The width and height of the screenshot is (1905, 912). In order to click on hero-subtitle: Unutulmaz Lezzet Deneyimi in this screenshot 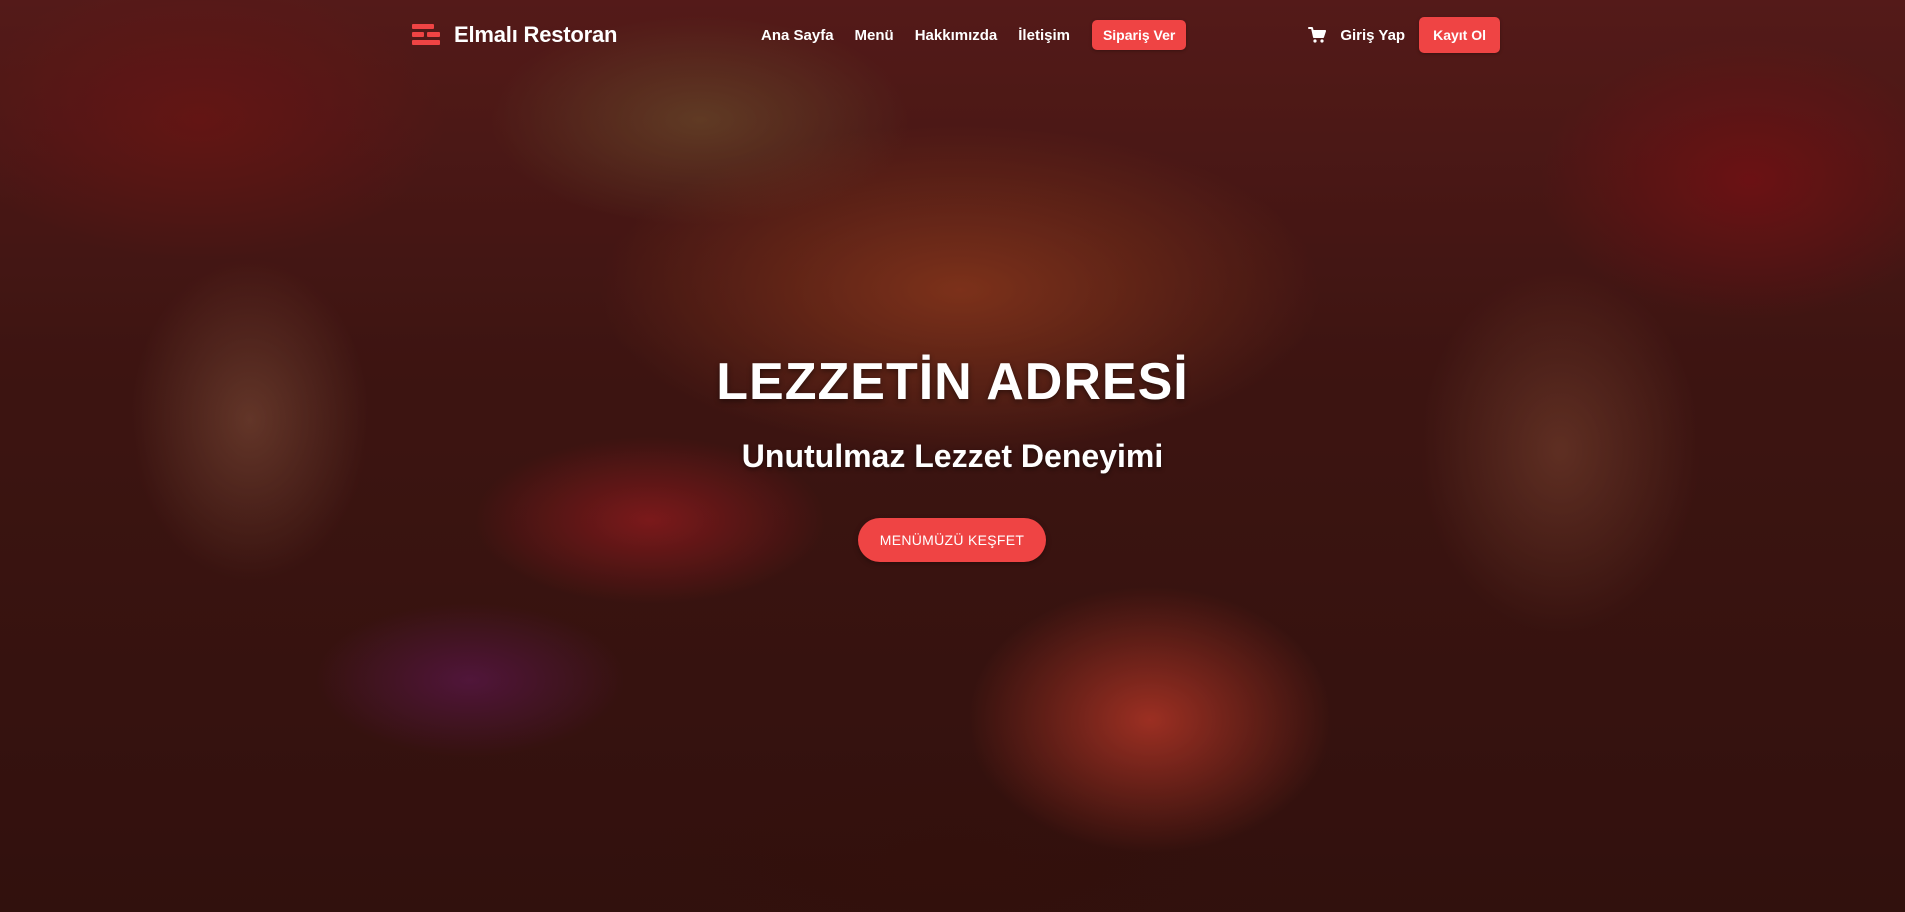, I will do `click(952, 456)`.